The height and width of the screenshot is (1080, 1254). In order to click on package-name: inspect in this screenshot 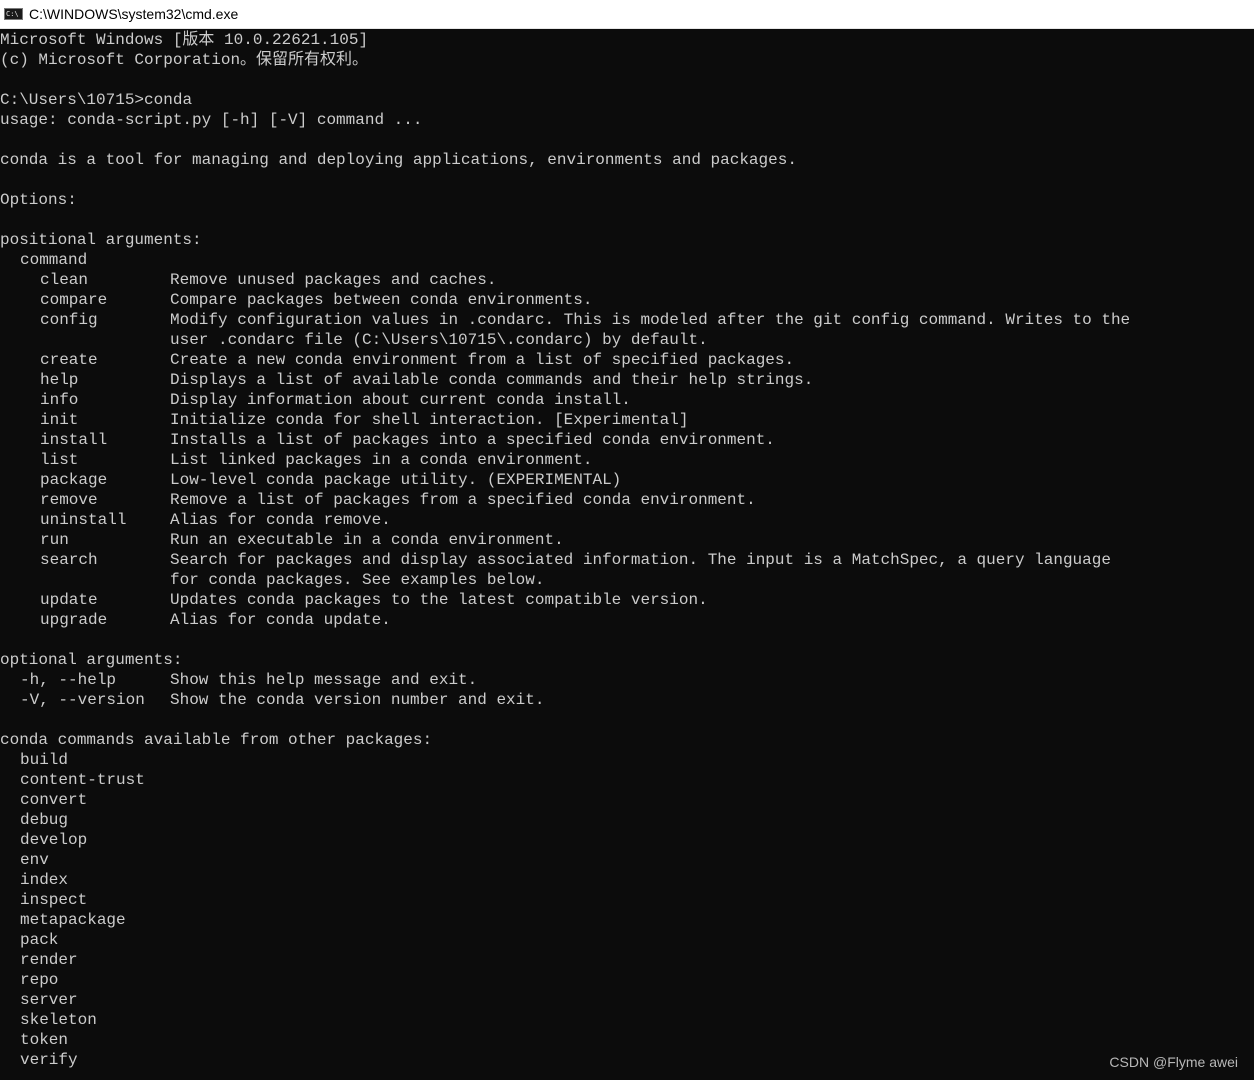, I will do `click(54, 900)`.